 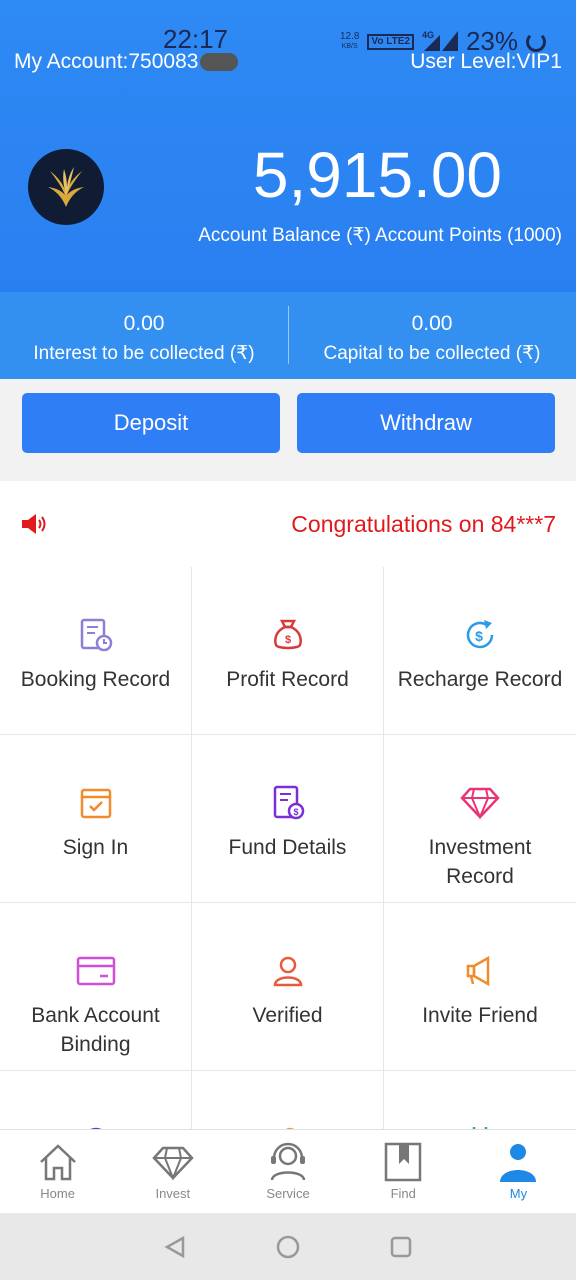 What do you see at coordinates (95, 1030) in the screenshot?
I see `grid-label: Bank Account Binding` at bounding box center [95, 1030].